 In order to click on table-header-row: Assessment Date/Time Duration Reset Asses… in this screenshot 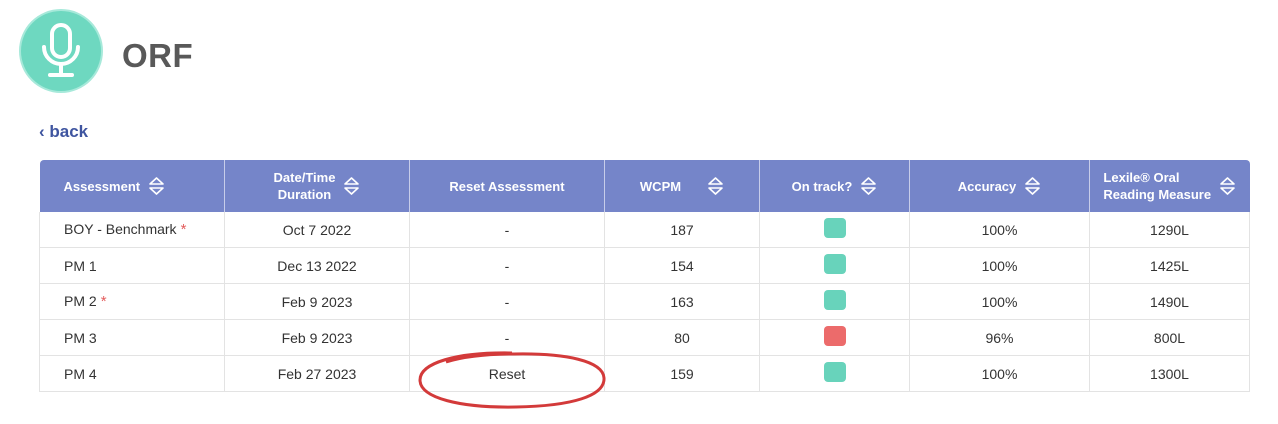, I will do `click(644, 186)`.